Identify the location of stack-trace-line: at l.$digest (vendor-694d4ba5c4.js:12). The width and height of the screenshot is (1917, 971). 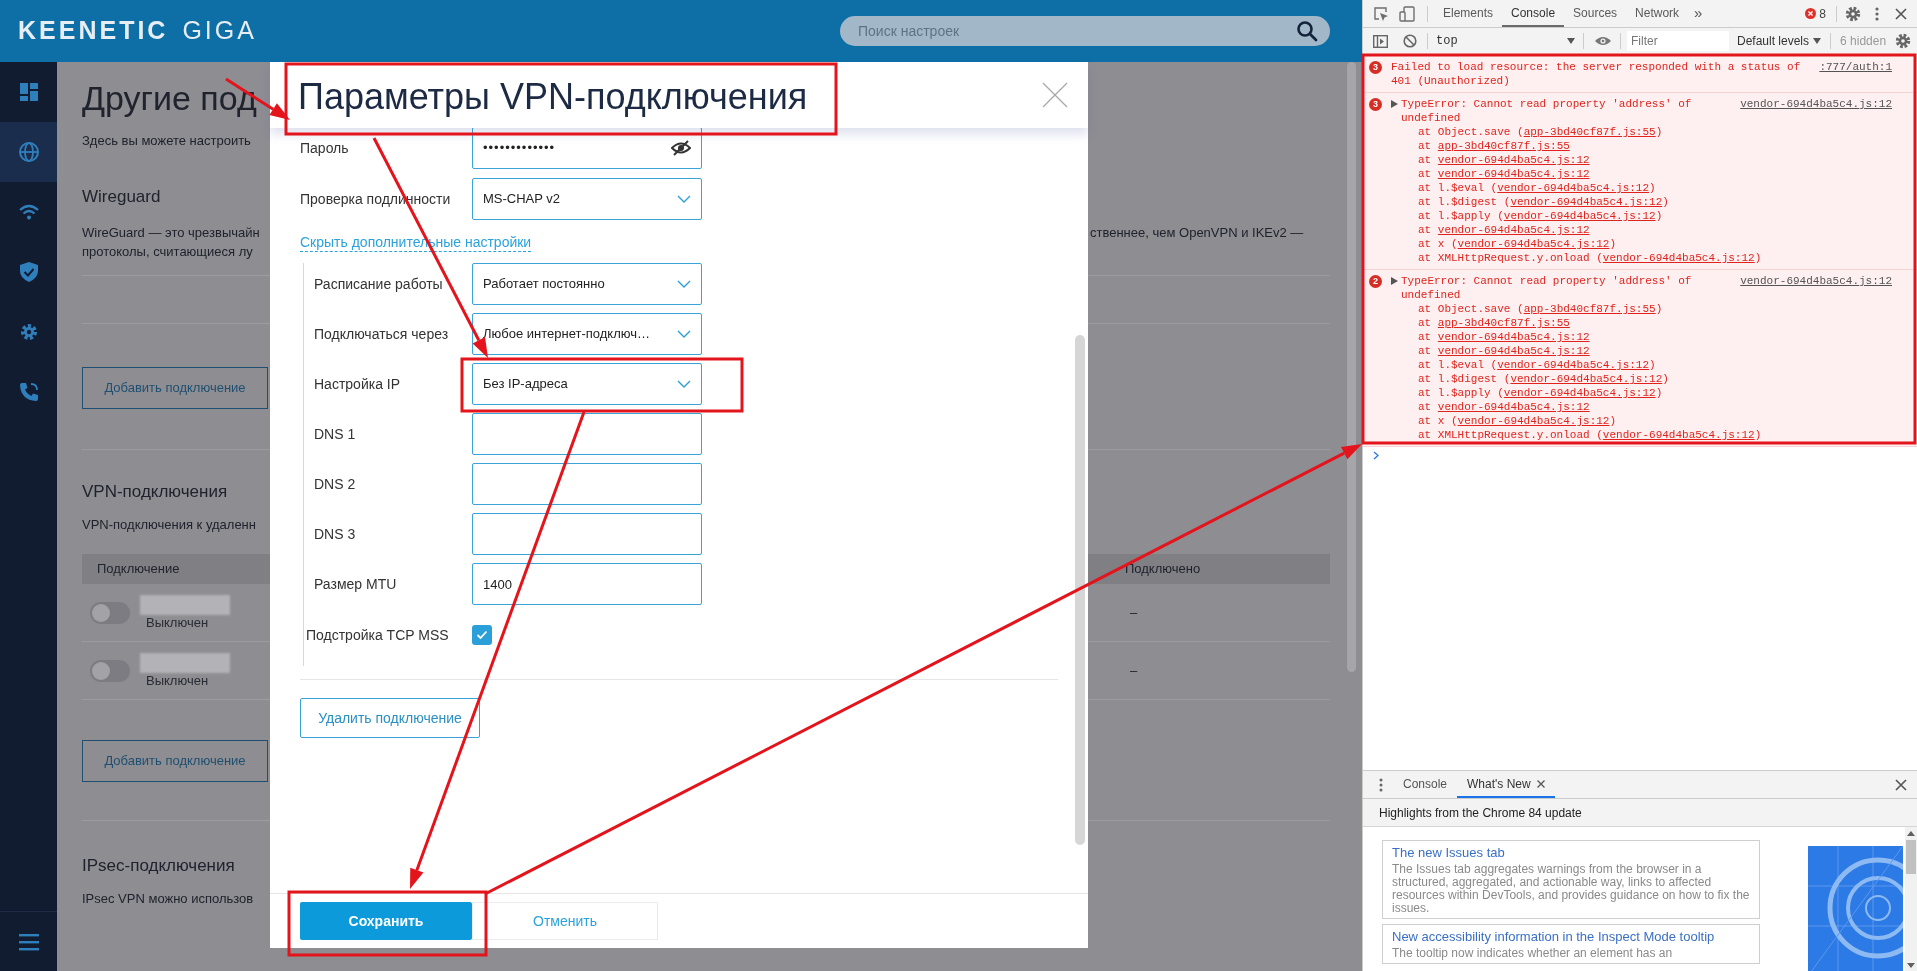
(1543, 379).